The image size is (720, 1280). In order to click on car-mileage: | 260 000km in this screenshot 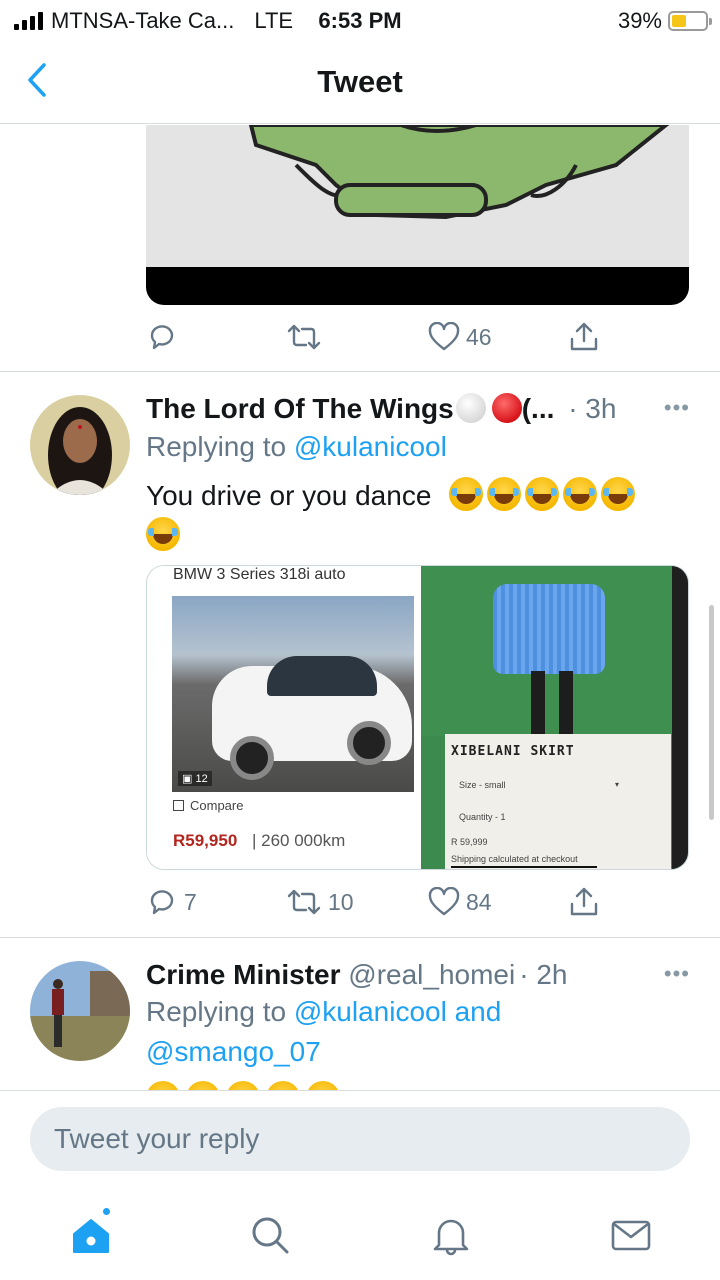, I will do `click(299, 840)`.